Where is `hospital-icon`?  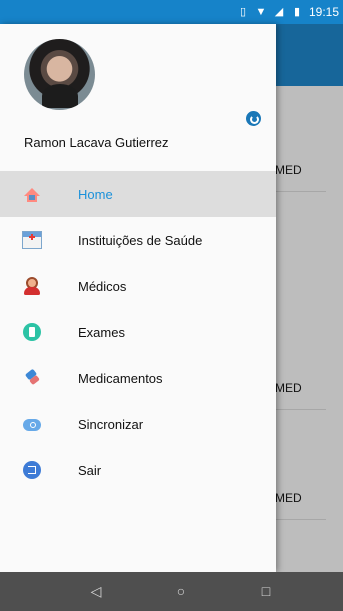 hospital-icon is located at coordinates (32, 240).